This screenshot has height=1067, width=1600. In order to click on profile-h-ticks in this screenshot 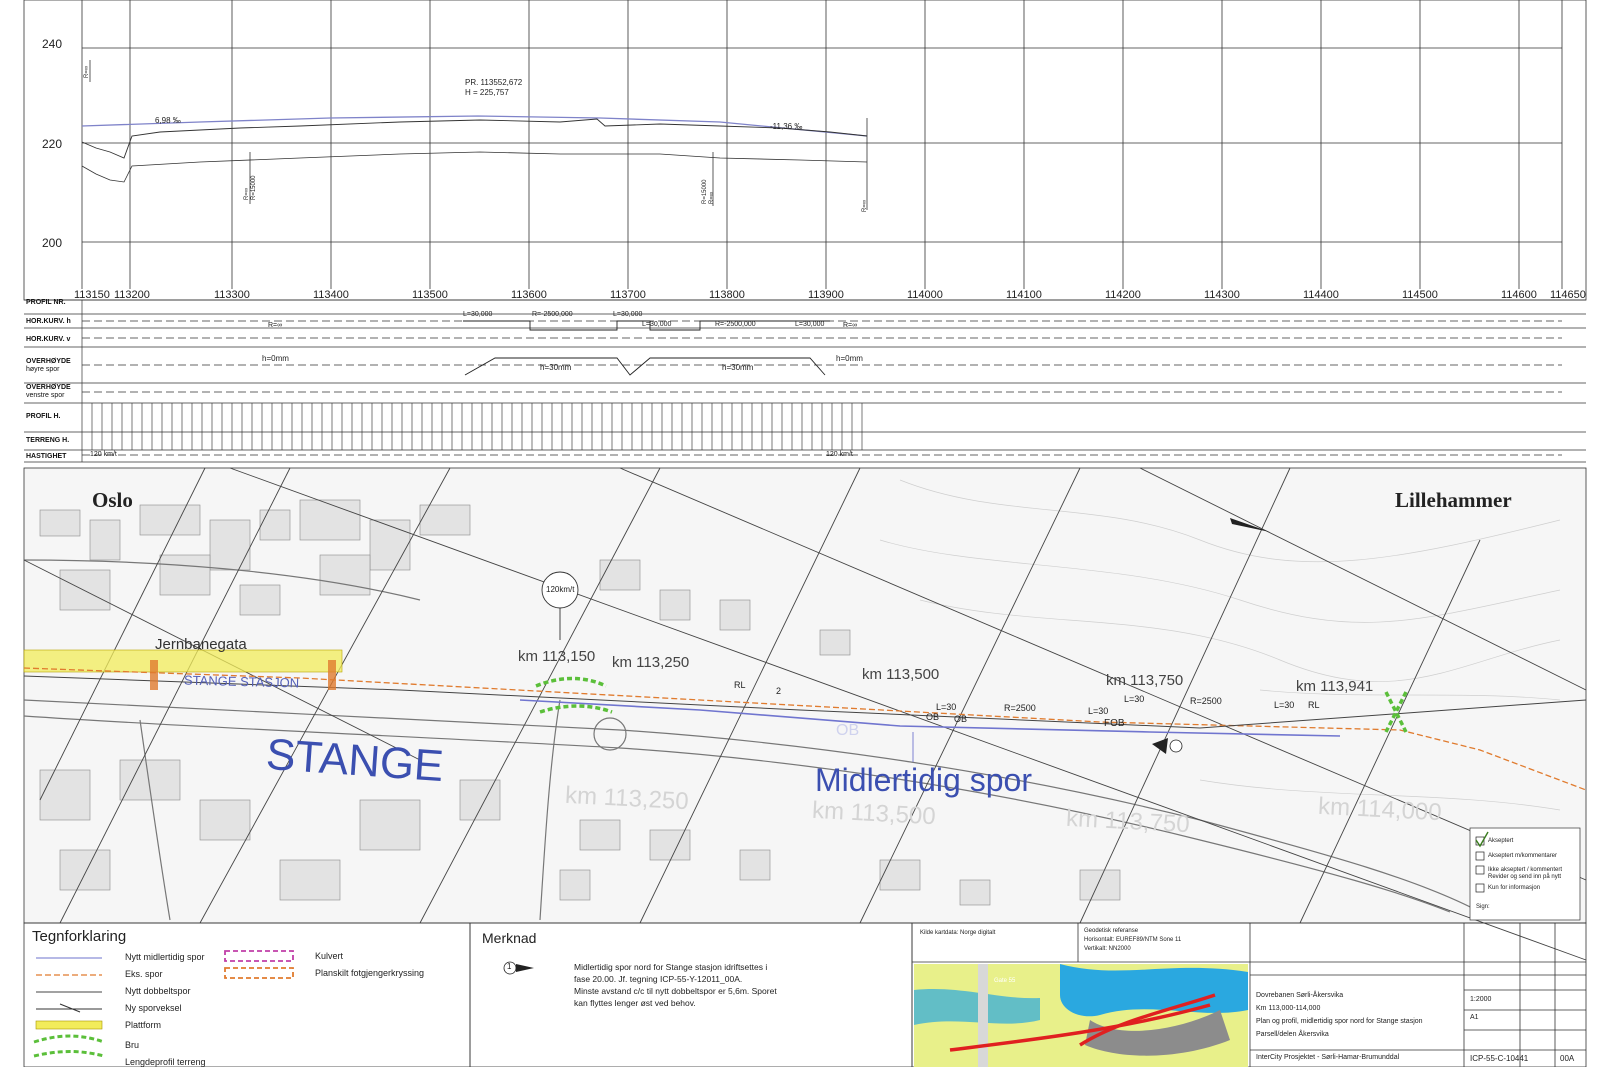, I will do `click(477, 426)`.